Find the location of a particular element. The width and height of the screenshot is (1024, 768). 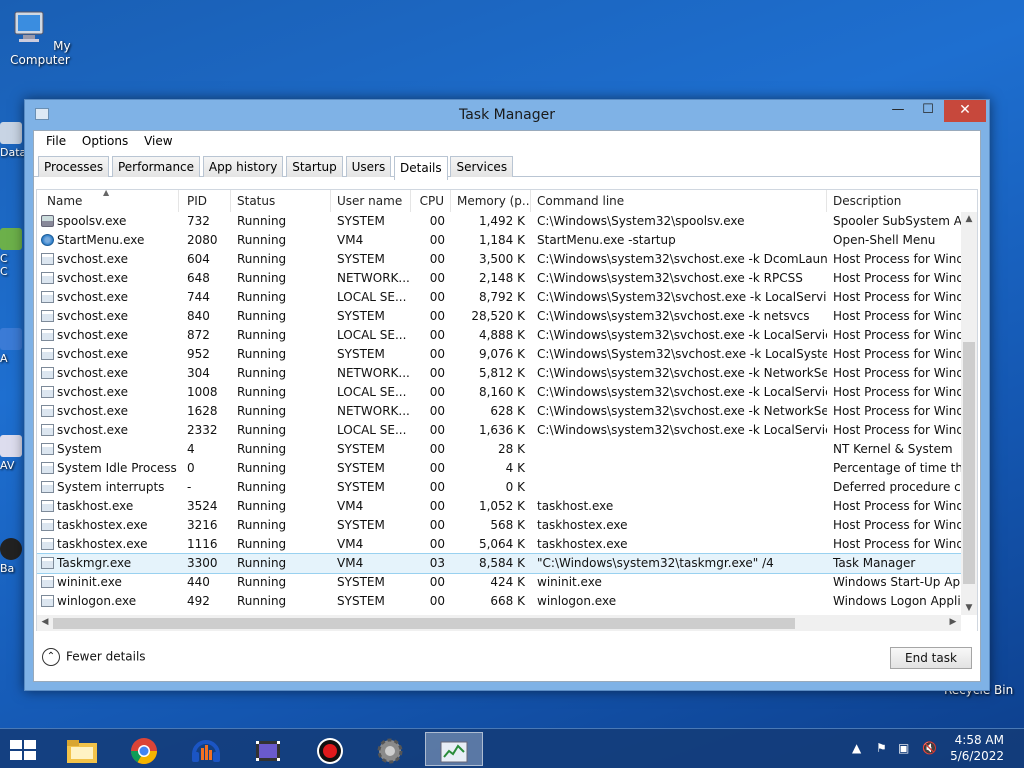

close-button: ✕ is located at coordinates (965, 111).